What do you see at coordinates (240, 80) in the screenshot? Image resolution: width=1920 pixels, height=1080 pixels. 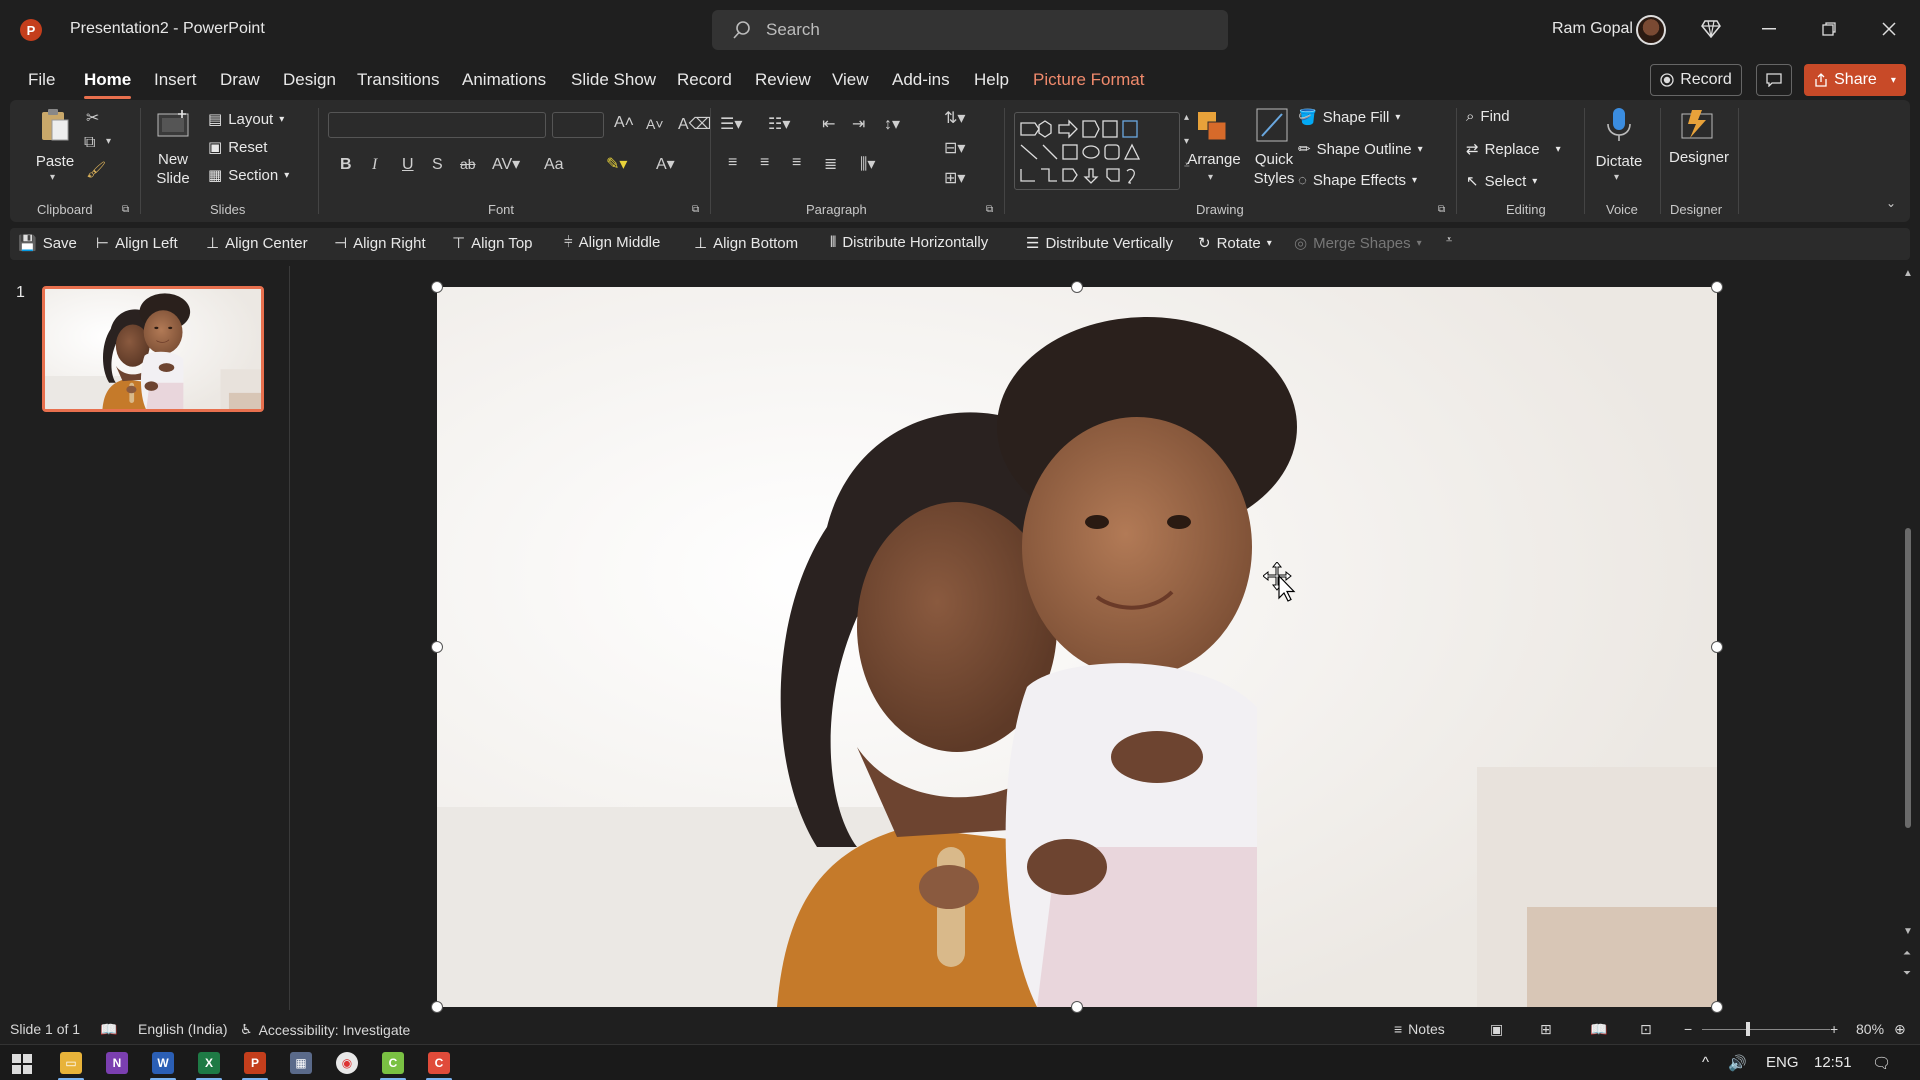 I see `tab-draw: Draw` at bounding box center [240, 80].